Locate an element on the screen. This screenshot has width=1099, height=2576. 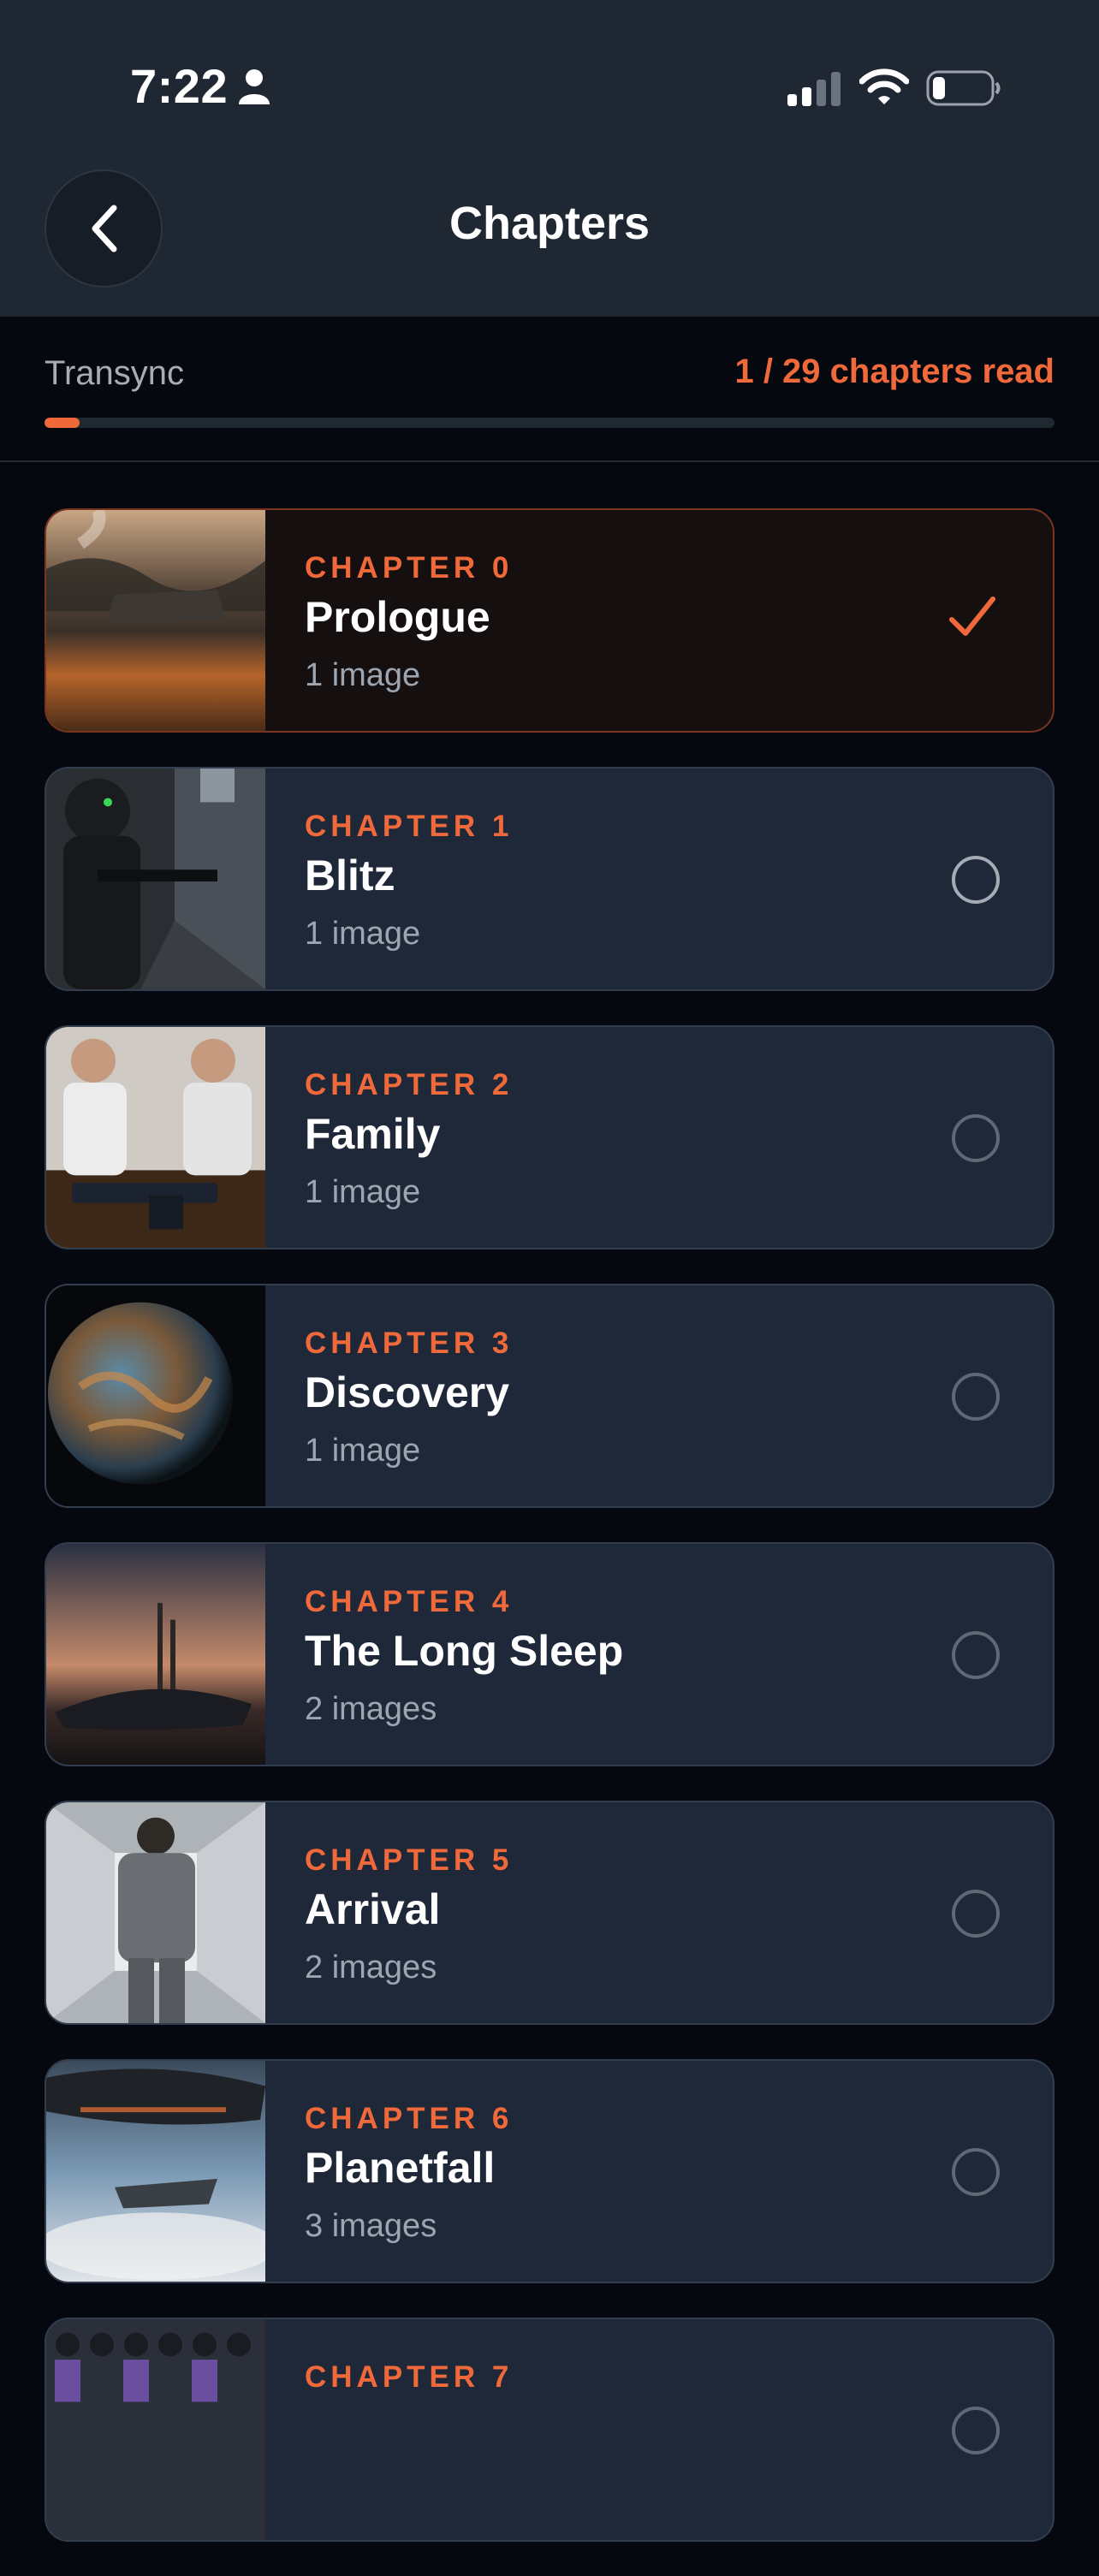
chapter-card: CHAPTER 6 Planetfall 3 images is located at coordinates (549, 2171).